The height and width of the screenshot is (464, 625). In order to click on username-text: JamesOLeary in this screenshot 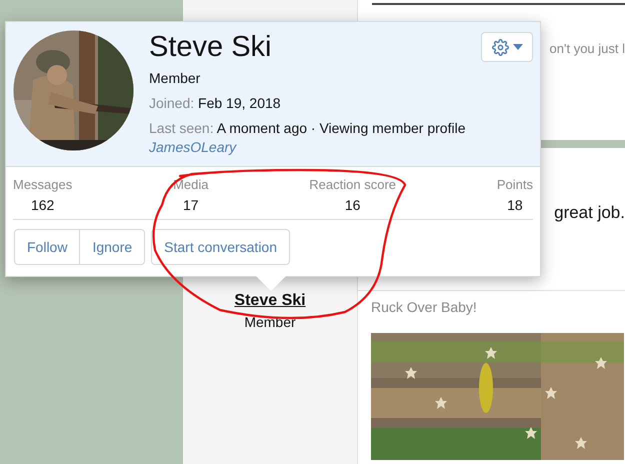, I will do `click(193, 147)`.